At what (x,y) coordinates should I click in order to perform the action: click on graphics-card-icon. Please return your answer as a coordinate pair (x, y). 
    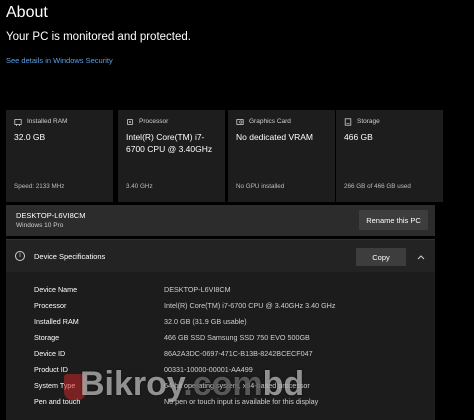
    Looking at the image, I should click on (240, 122).